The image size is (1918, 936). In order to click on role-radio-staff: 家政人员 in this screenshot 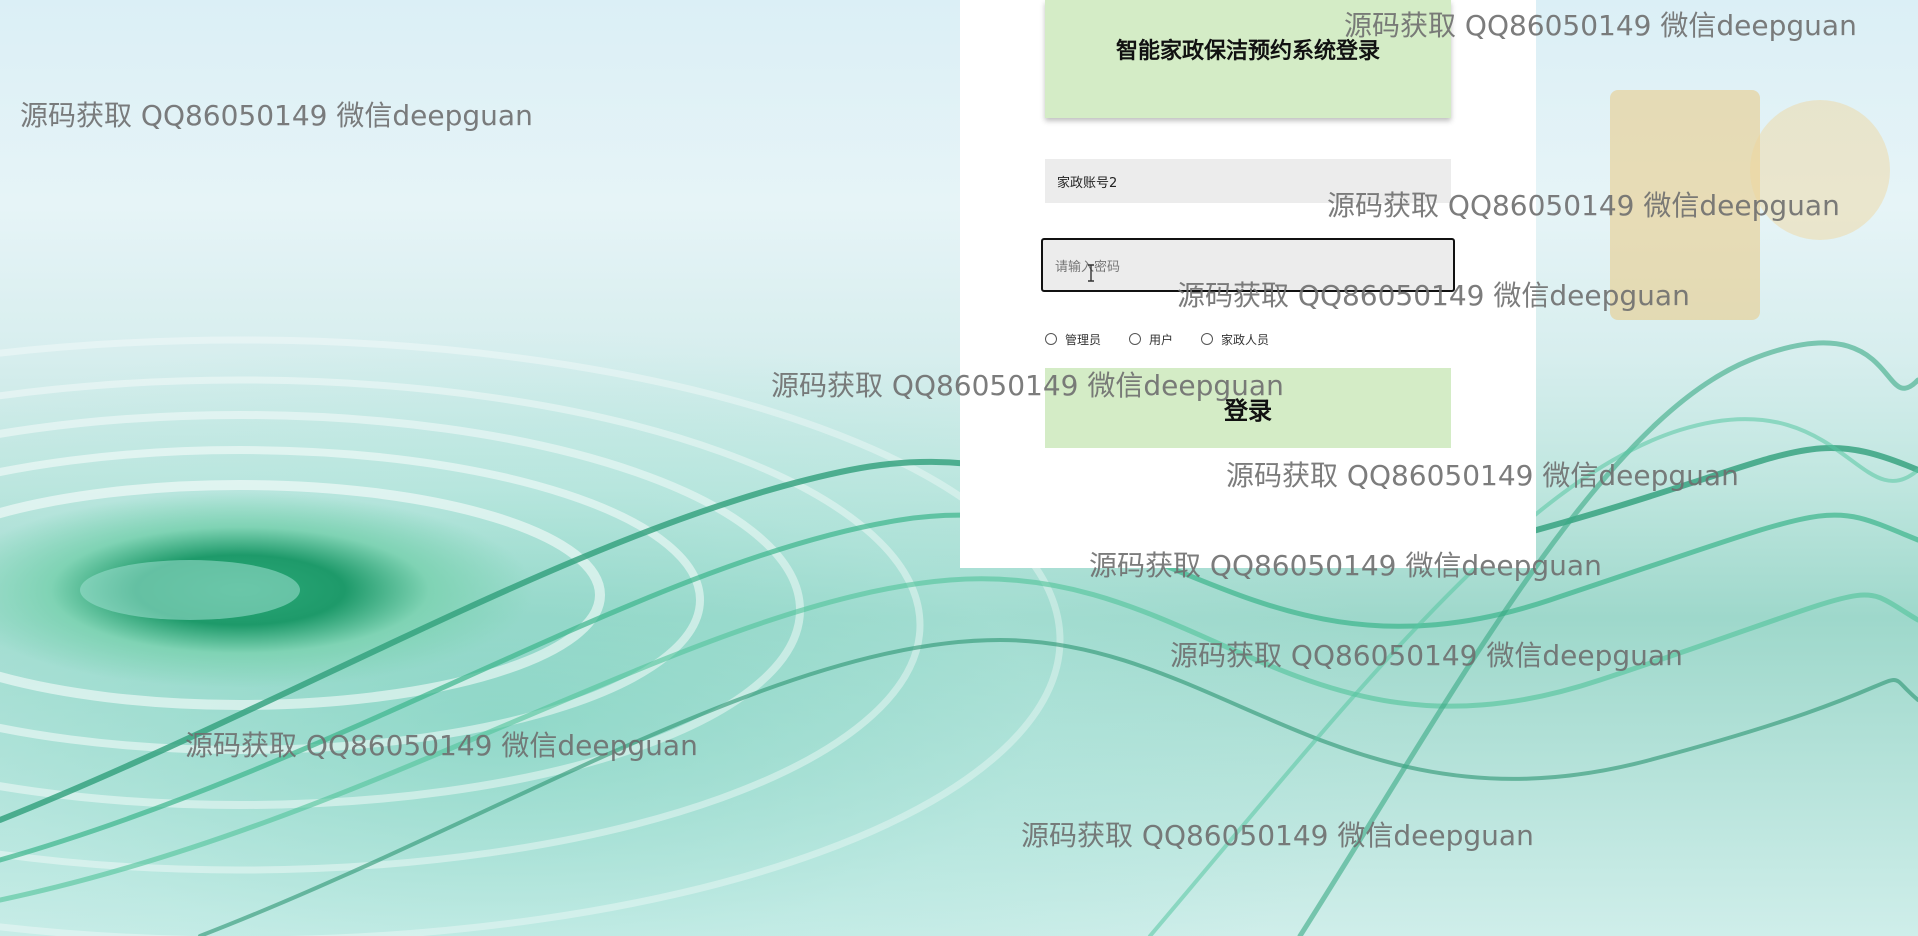, I will do `click(1235, 339)`.